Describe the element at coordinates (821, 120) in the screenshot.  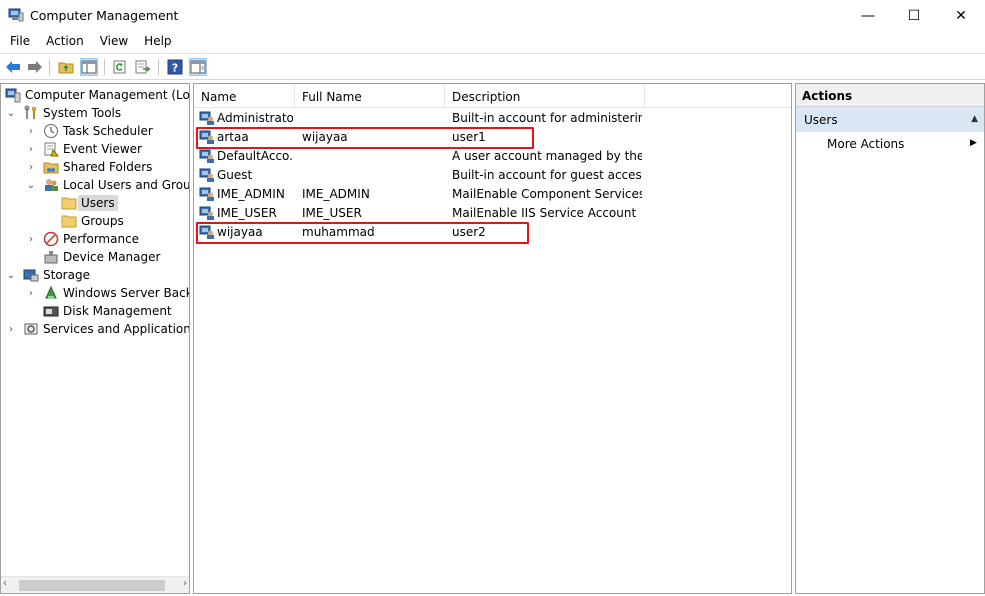
I see `actions-section-label: Users` at that location.